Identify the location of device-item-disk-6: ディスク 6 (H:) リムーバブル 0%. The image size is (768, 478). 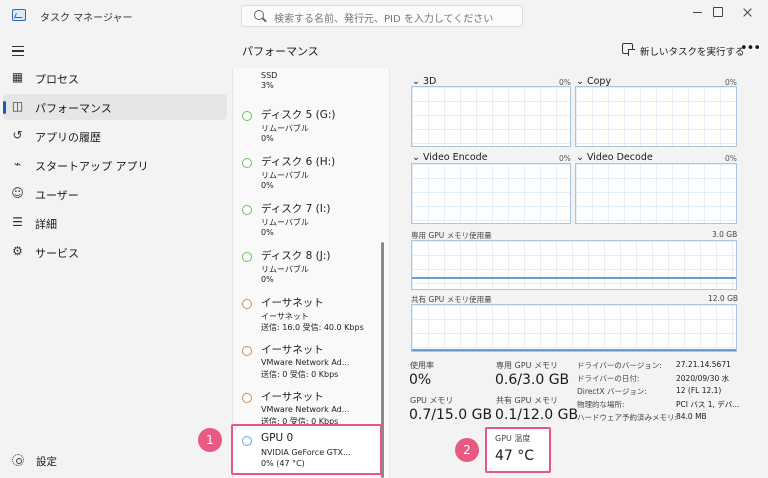
(308, 175).